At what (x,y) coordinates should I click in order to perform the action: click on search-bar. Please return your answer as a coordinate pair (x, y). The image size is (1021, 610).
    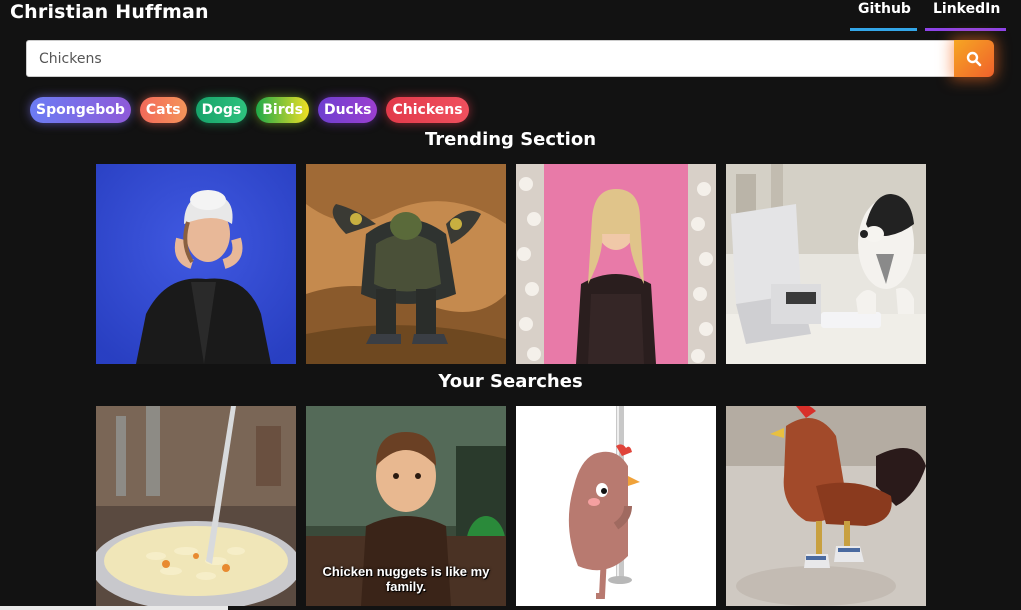
    Looking at the image, I should click on (510, 58).